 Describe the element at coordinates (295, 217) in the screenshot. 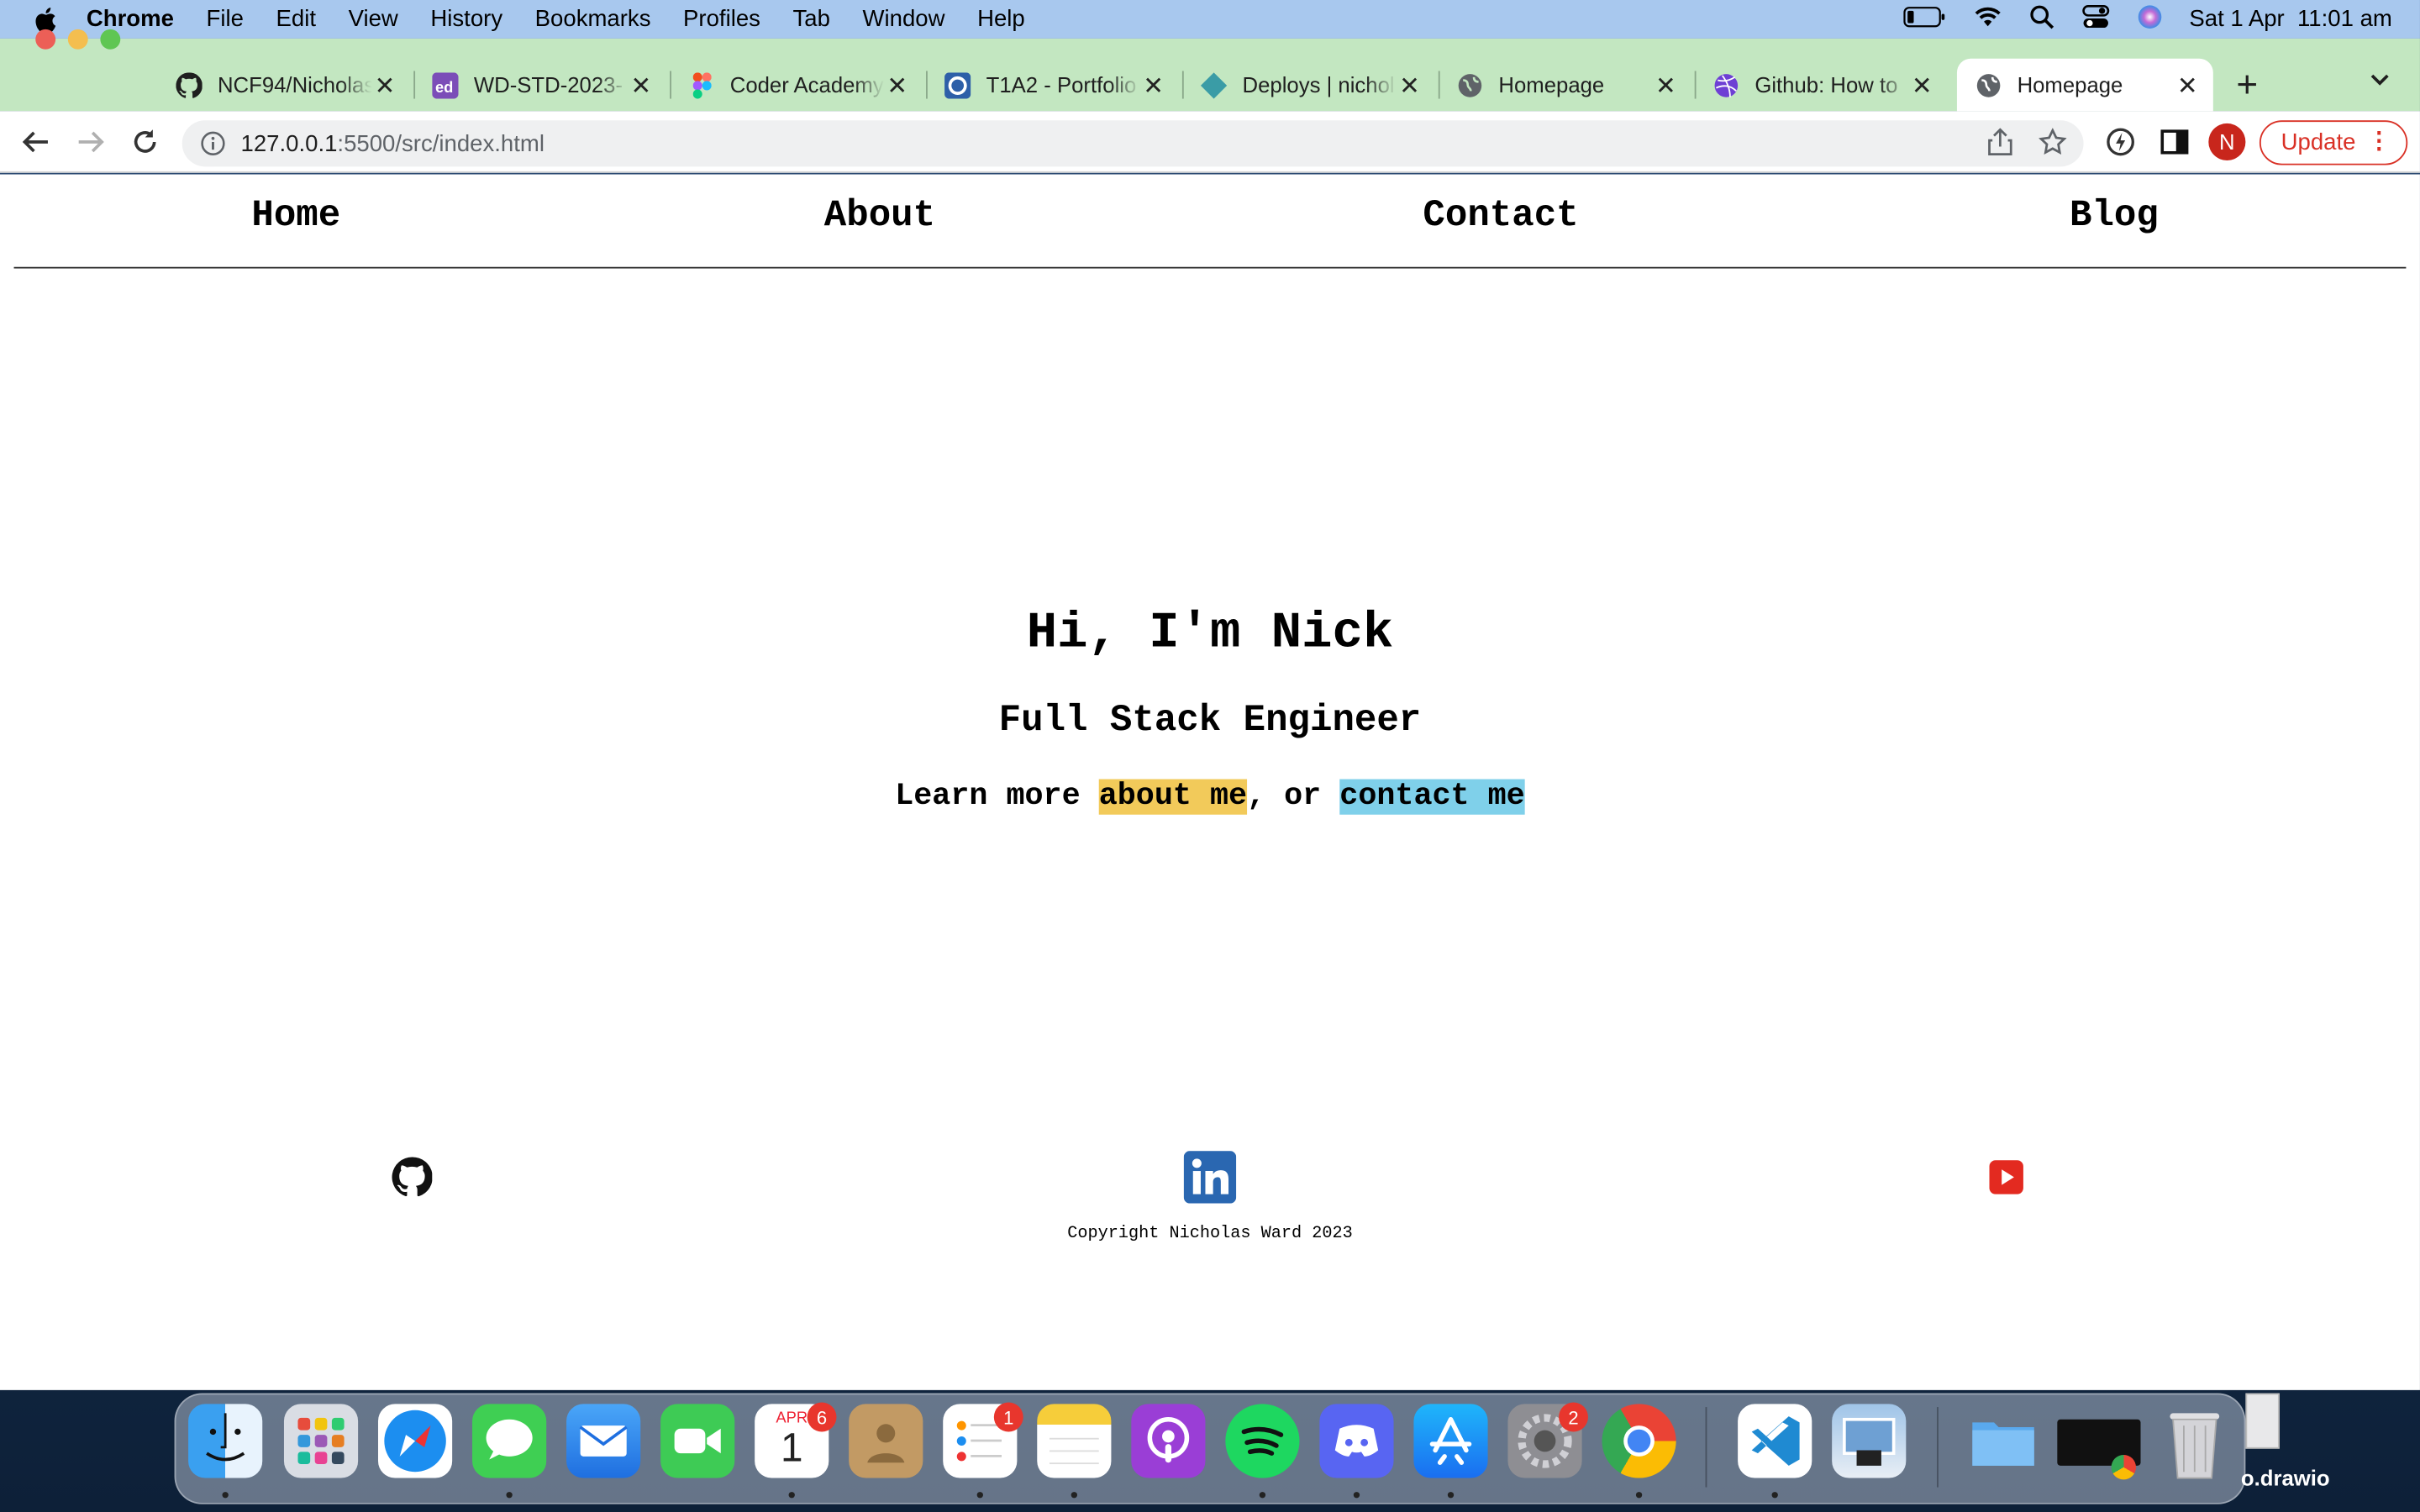

I see `nav-home-link: Home` at that location.